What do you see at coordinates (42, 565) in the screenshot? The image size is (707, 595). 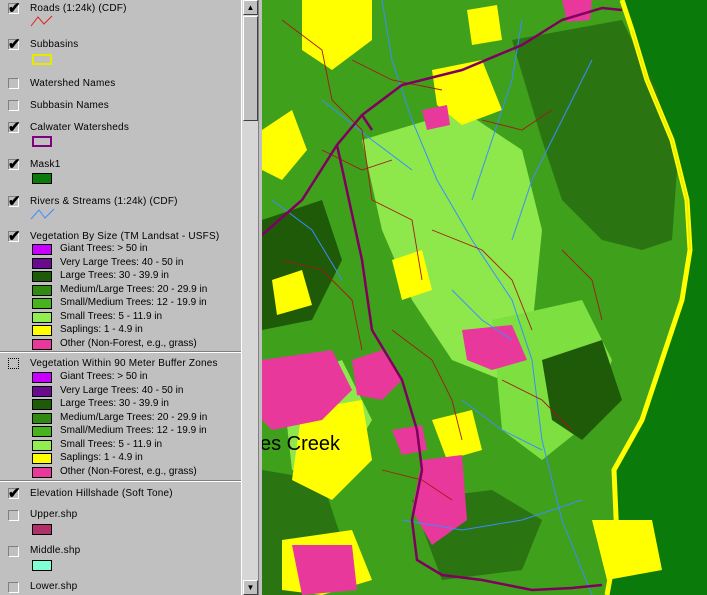 I see `middle-symbol-icon` at bounding box center [42, 565].